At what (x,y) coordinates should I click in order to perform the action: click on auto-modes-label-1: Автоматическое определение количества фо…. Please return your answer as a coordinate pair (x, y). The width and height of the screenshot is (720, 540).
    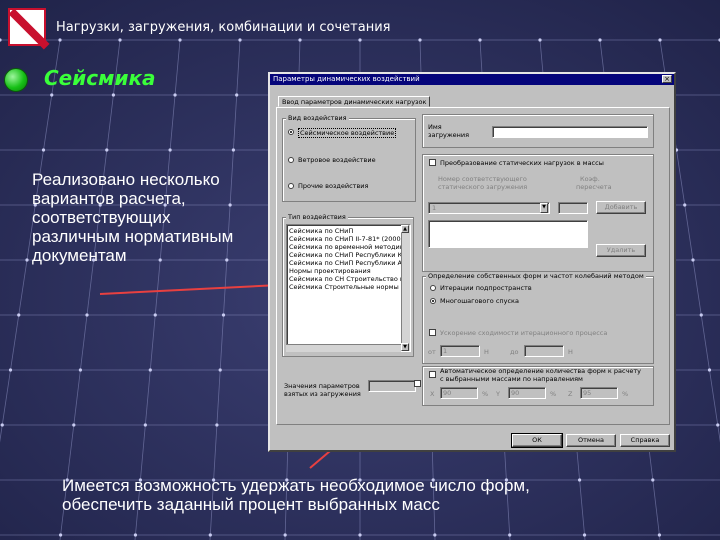
    Looking at the image, I should click on (540, 371).